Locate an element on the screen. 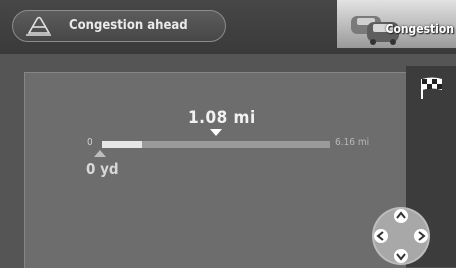  congestion-position-marker is located at coordinates (216, 132).